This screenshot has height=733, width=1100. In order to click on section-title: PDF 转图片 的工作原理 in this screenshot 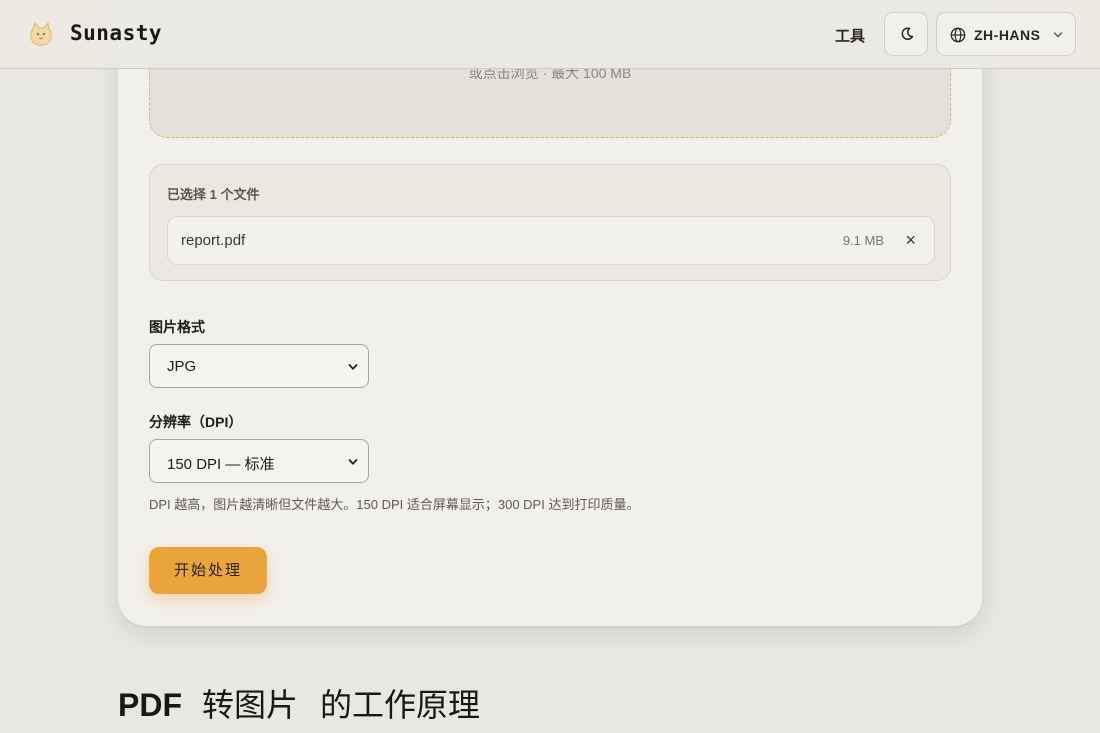, I will do `click(299, 703)`.